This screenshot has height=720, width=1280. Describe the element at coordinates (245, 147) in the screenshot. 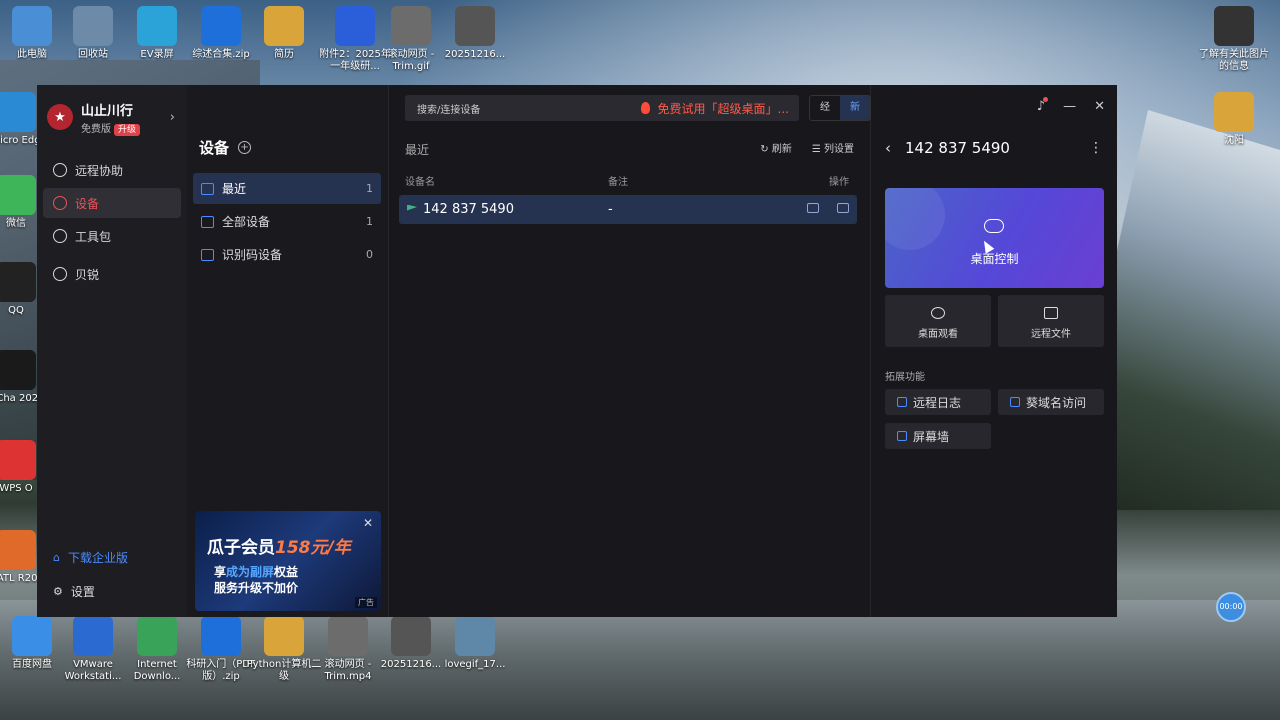

I see `add-device-icon: +` at that location.